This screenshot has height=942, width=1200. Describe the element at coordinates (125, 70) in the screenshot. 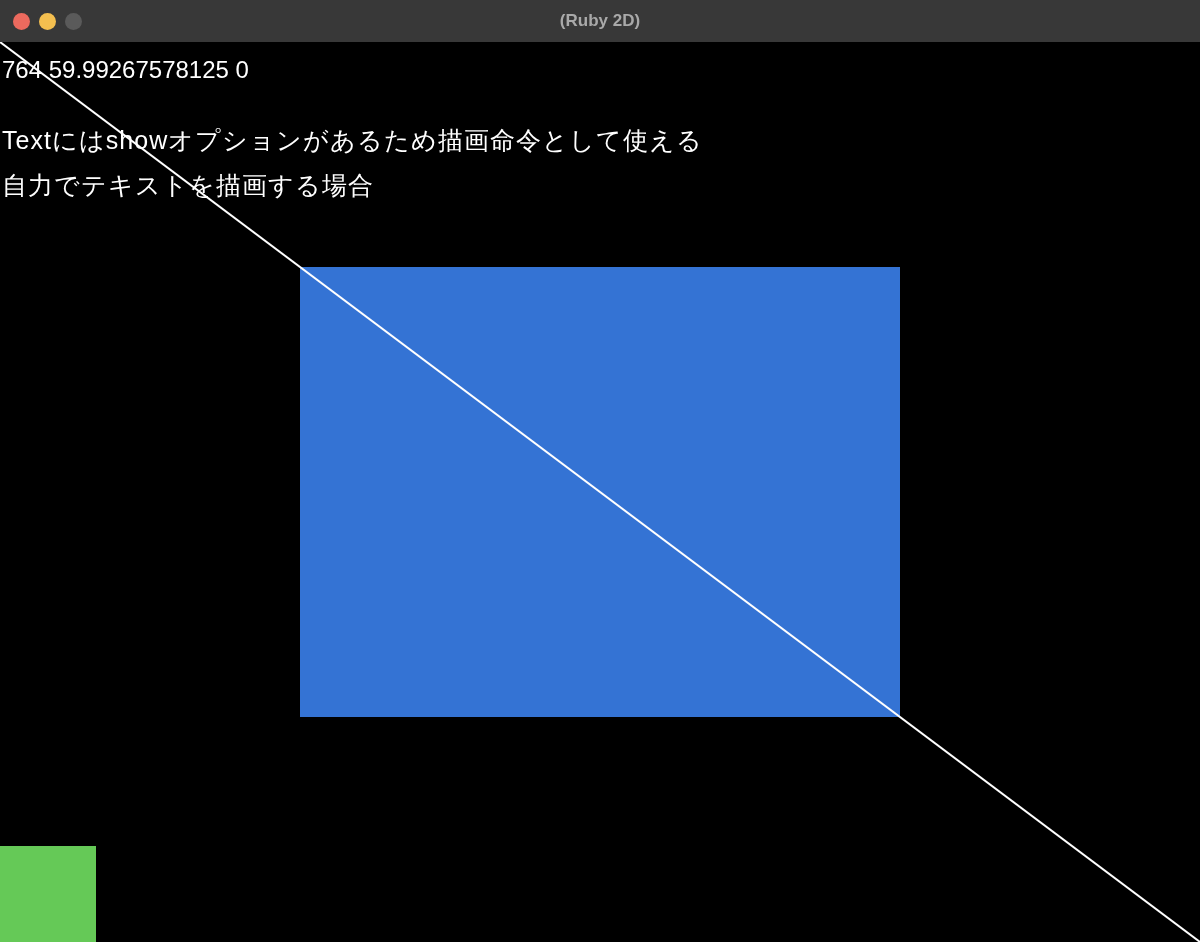

I see `canvas-text: 764 59.99267578125 0` at that location.